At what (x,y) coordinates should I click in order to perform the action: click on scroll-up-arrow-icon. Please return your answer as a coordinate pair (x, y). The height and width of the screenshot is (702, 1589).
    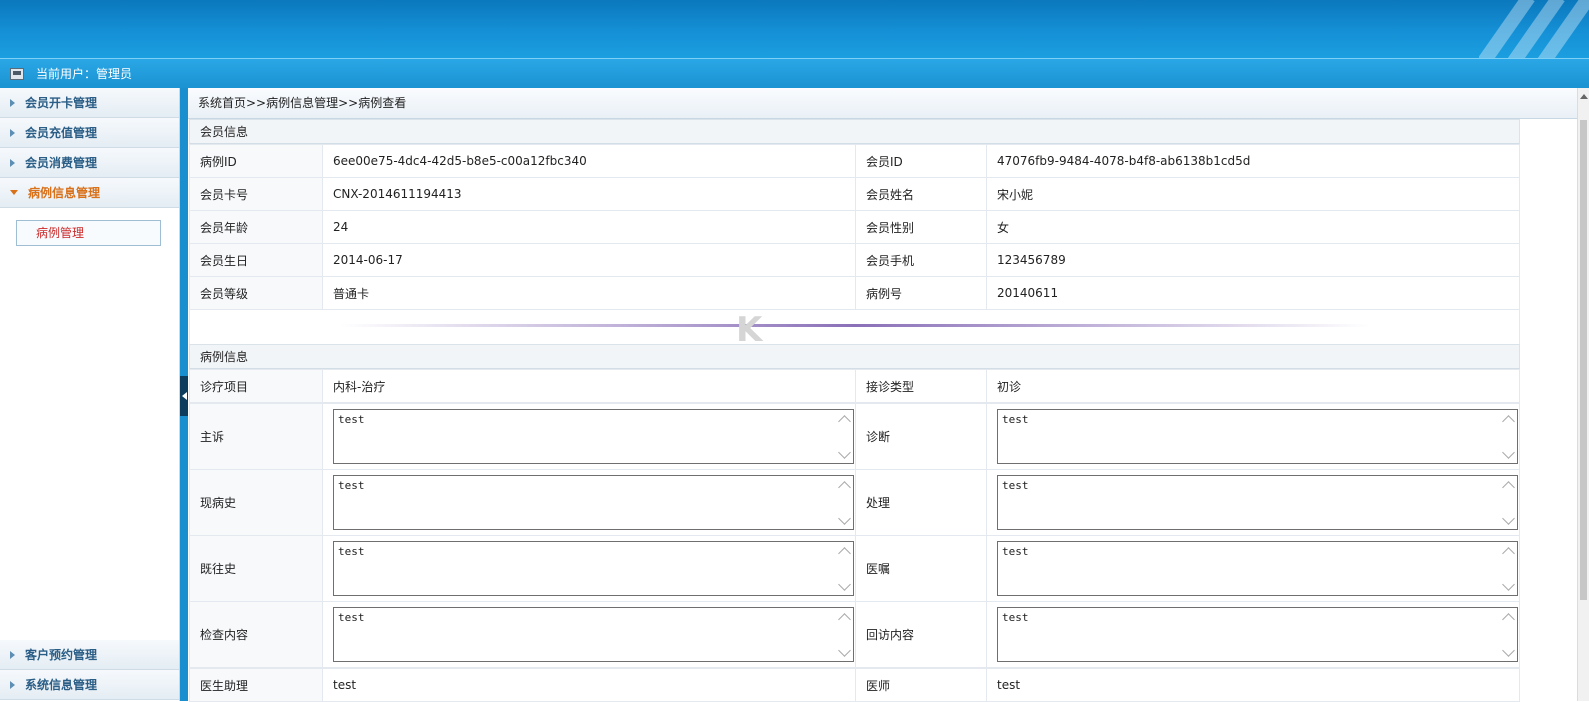
    Looking at the image, I should click on (1584, 96).